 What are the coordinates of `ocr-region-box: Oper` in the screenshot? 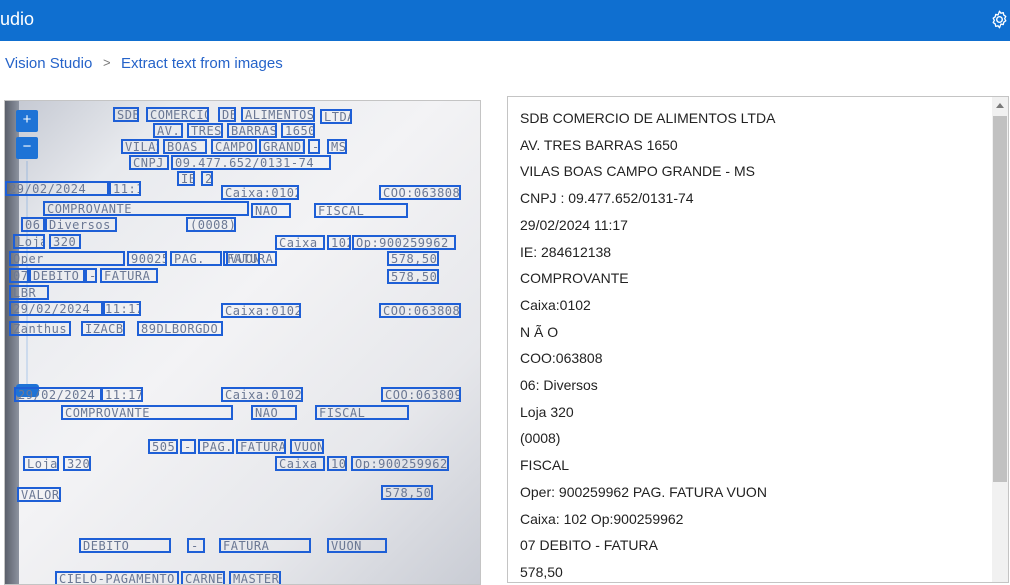 It's located at (67, 258).